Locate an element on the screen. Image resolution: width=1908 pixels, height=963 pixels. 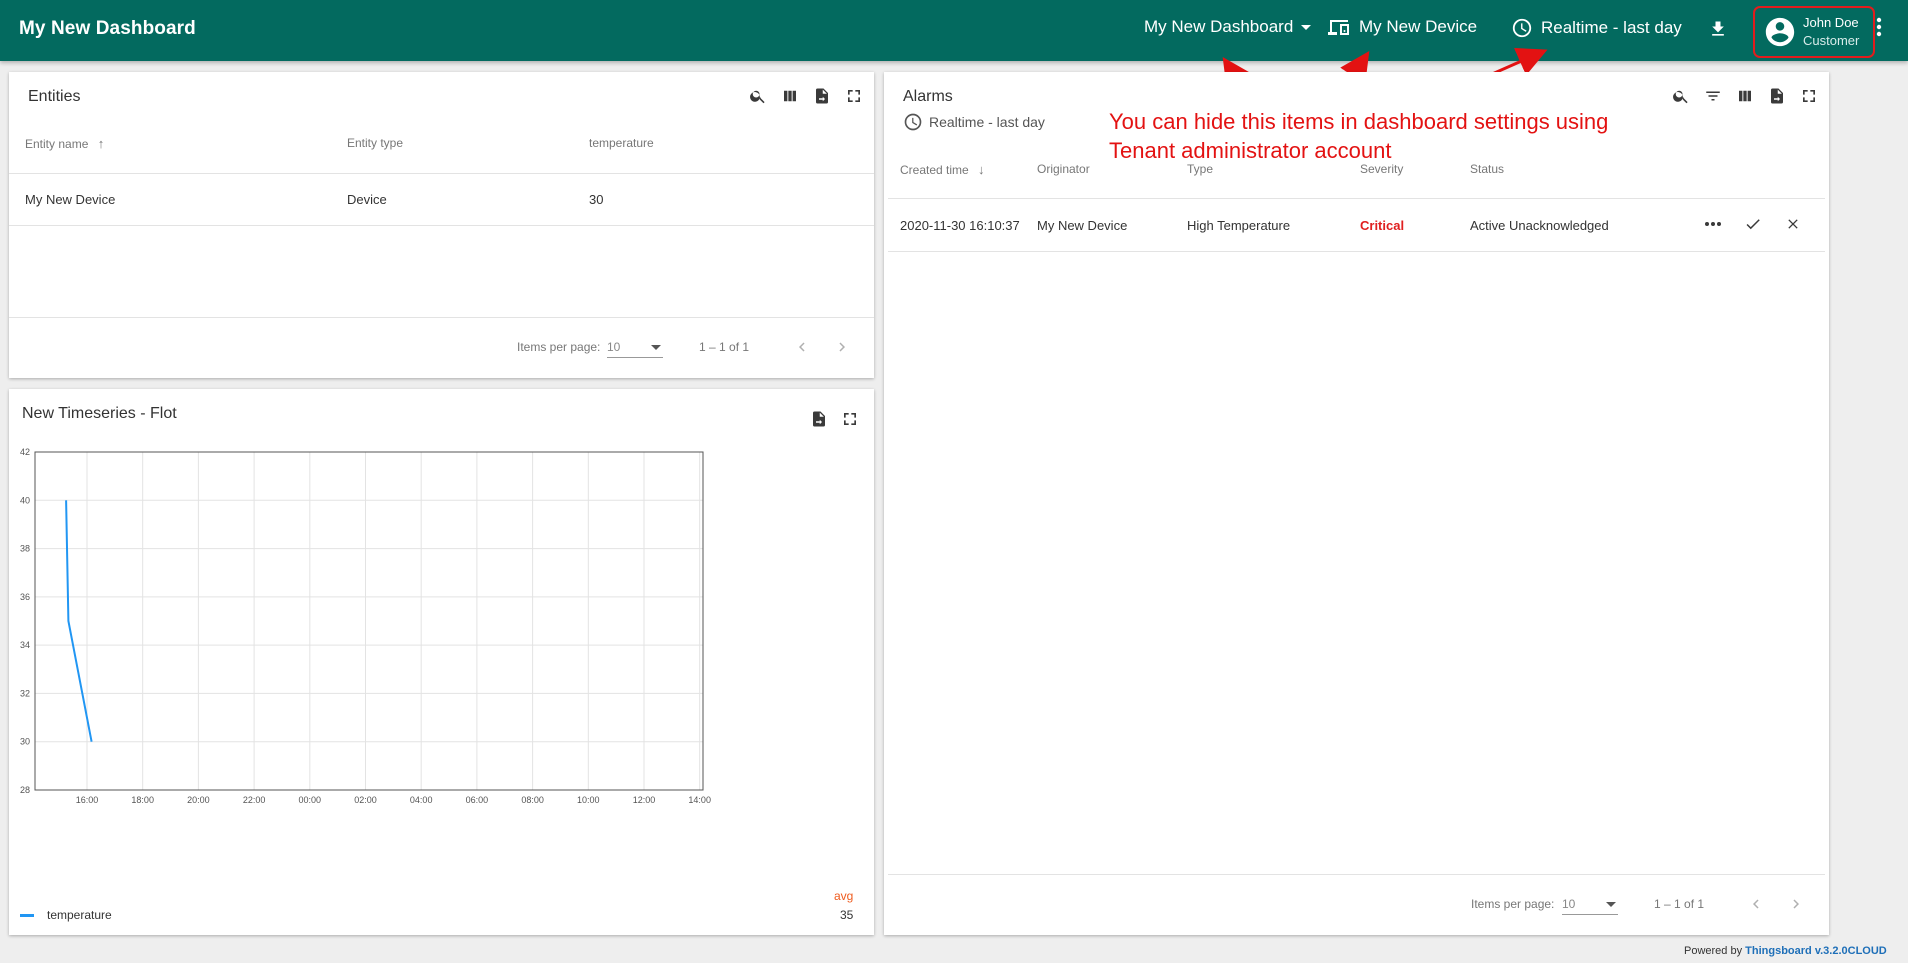
timewindow-button: Realtime - last day is located at coordinates (1596, 28).